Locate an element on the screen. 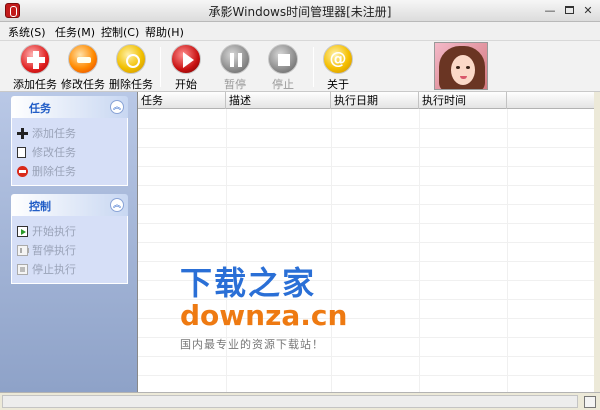 The height and width of the screenshot is (410, 600). sidebar-item-stop: 停止执行 is located at coordinates (69, 269).